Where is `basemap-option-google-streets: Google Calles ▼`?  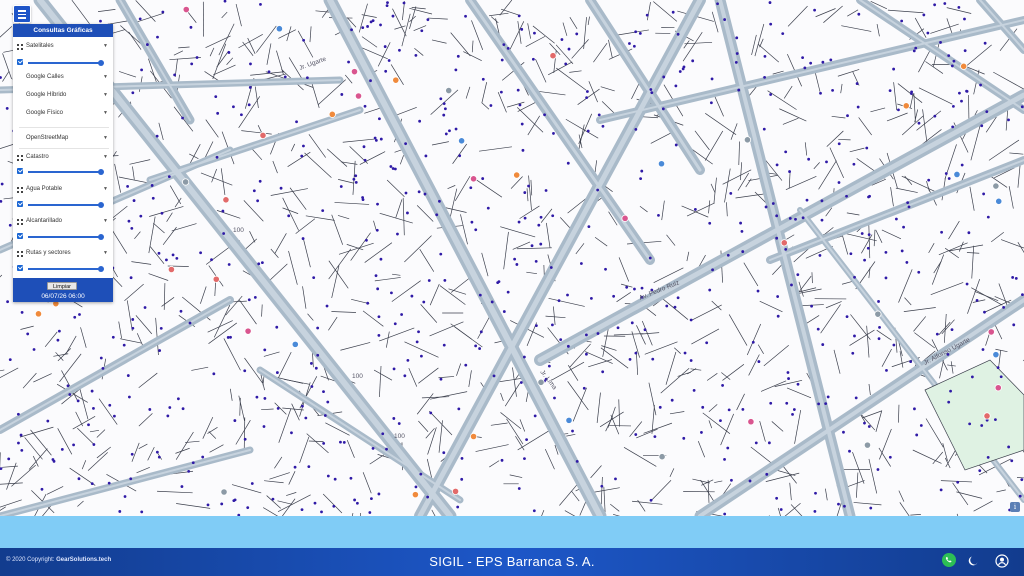 basemap-option-google-streets: Google Calles ▼ is located at coordinates (63, 79).